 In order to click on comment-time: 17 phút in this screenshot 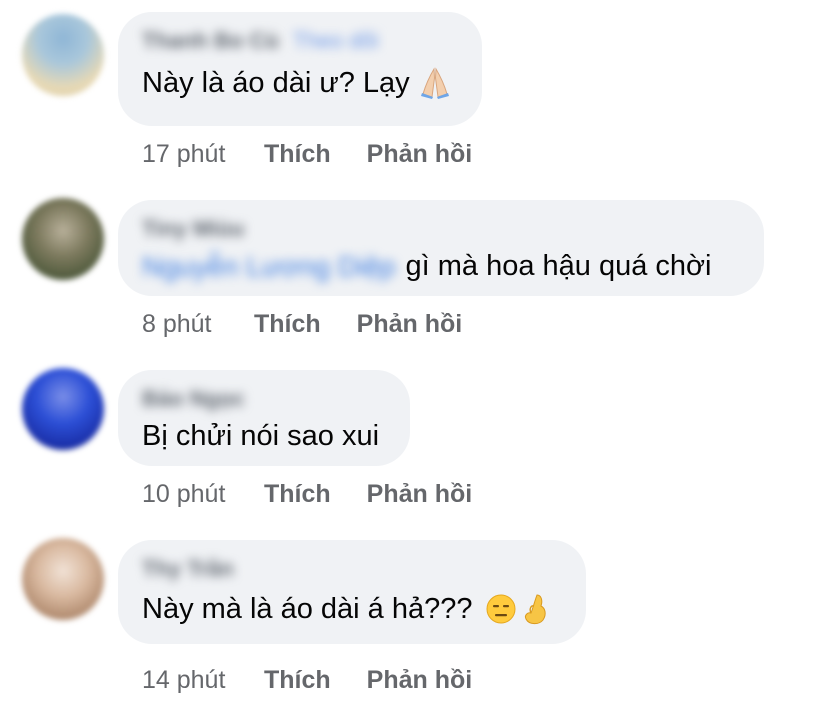, I will do `click(203, 154)`.